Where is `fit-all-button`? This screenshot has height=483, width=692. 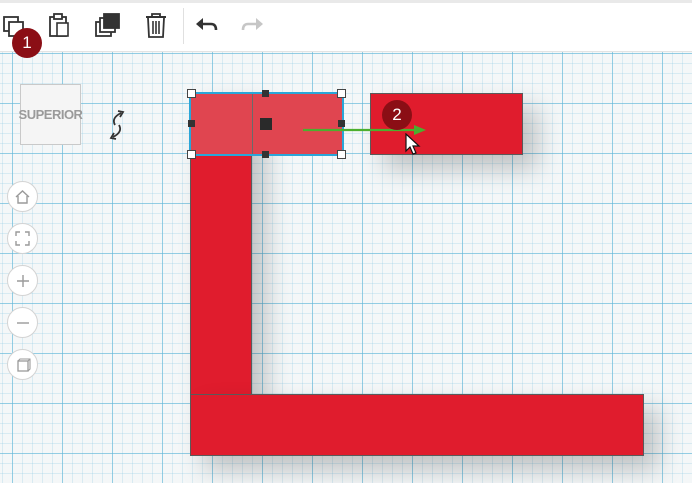
fit-all-button is located at coordinates (22, 238).